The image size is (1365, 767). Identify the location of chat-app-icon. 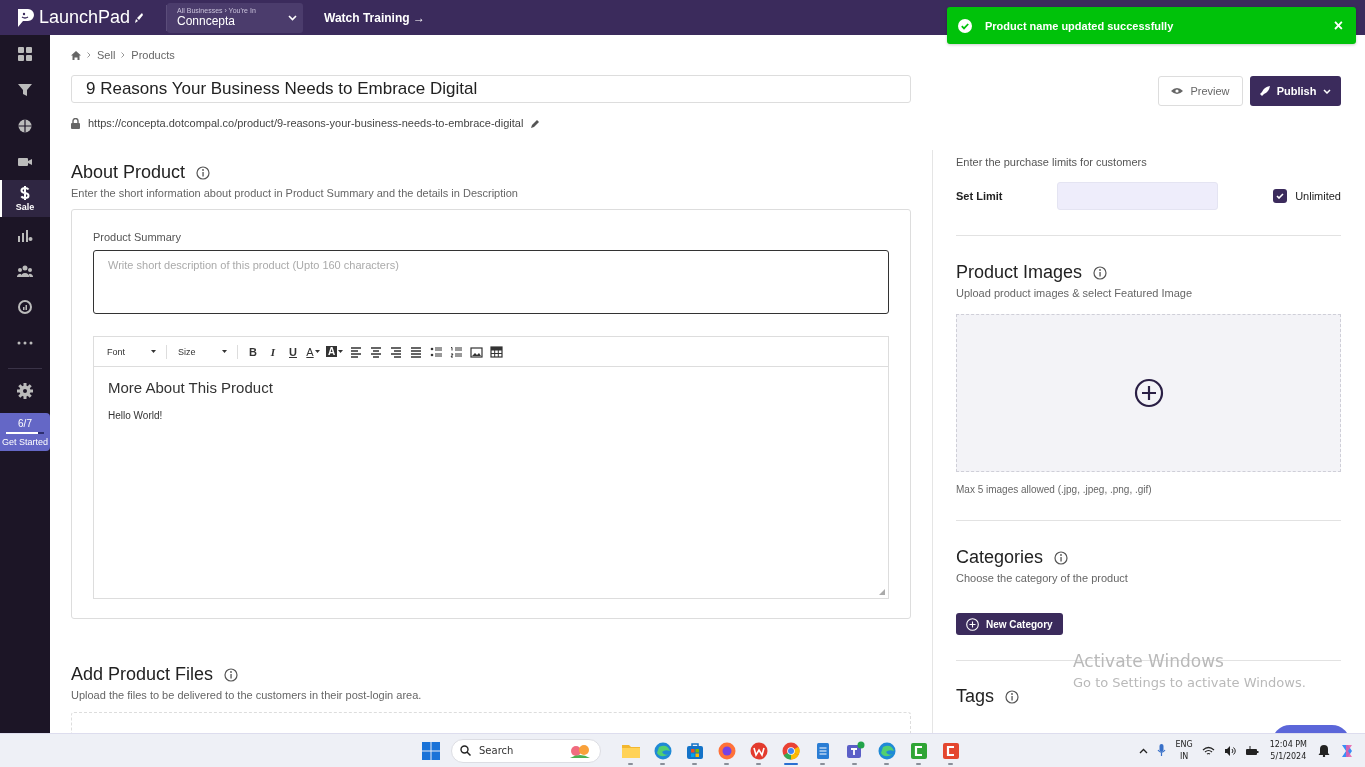
(854, 750).